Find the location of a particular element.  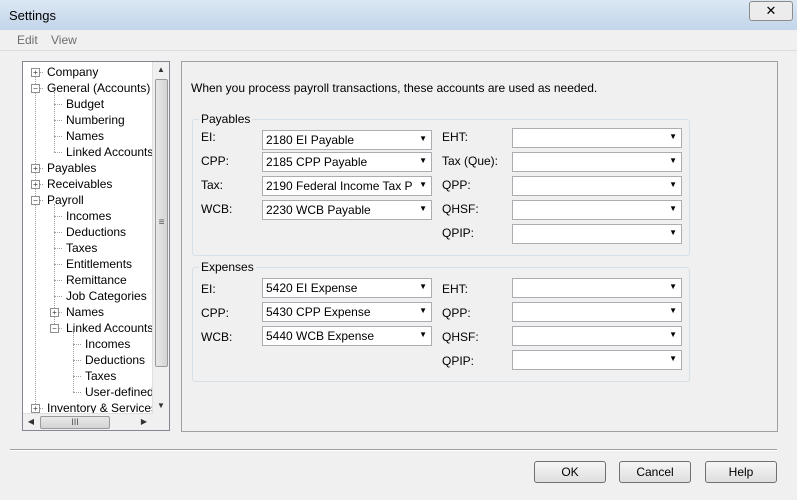

cancel-button: Cancel is located at coordinates (655, 472).